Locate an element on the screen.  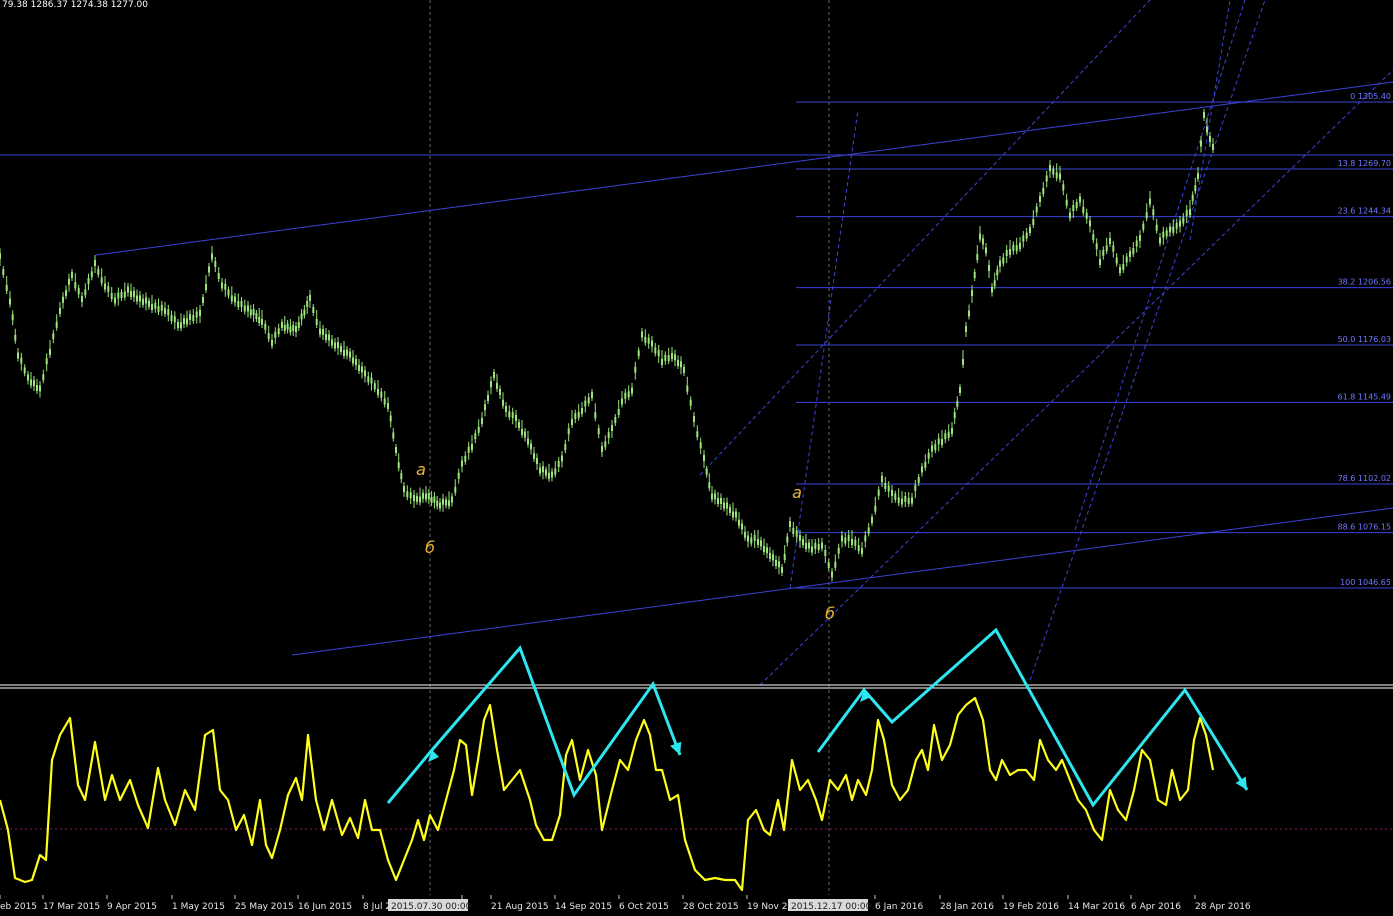
time-axis-label: 14 Mar 2016 is located at coordinates (1096, 907).